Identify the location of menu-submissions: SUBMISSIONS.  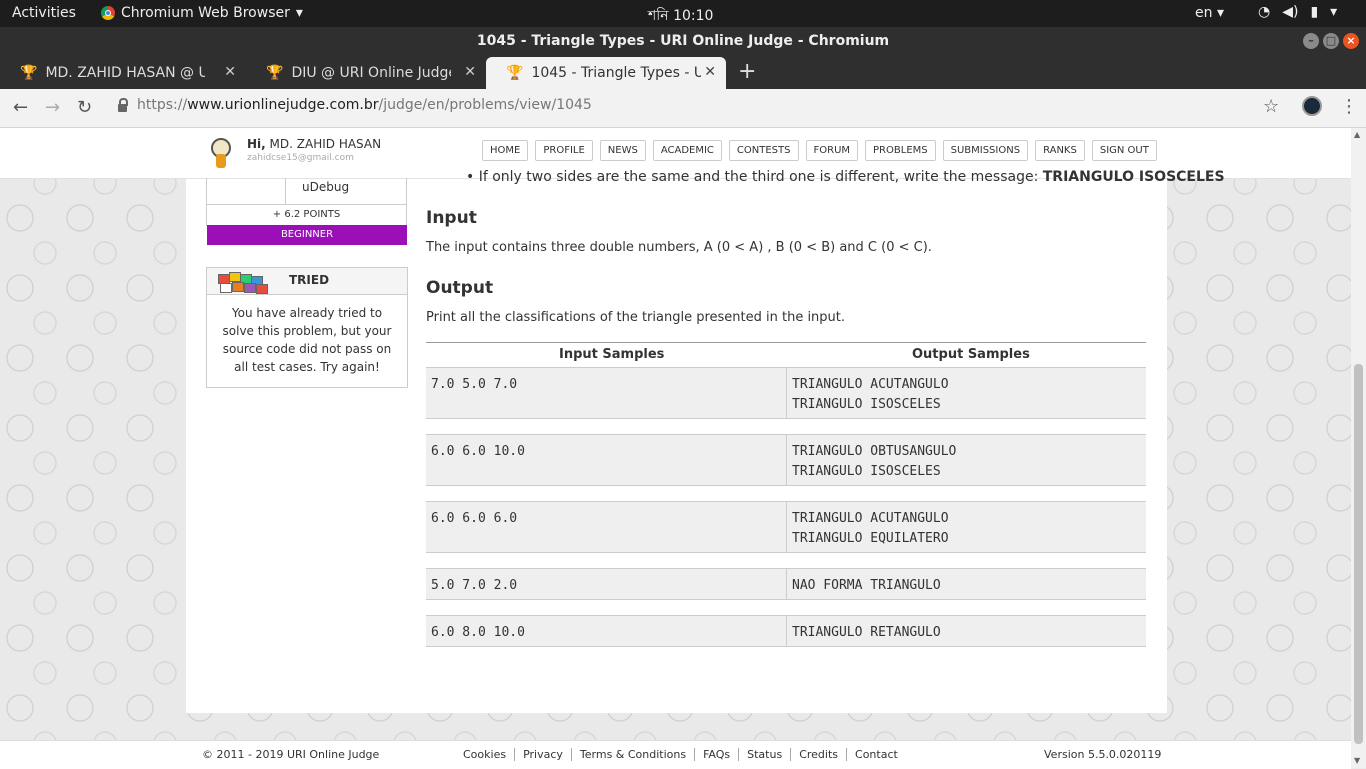
(985, 150).